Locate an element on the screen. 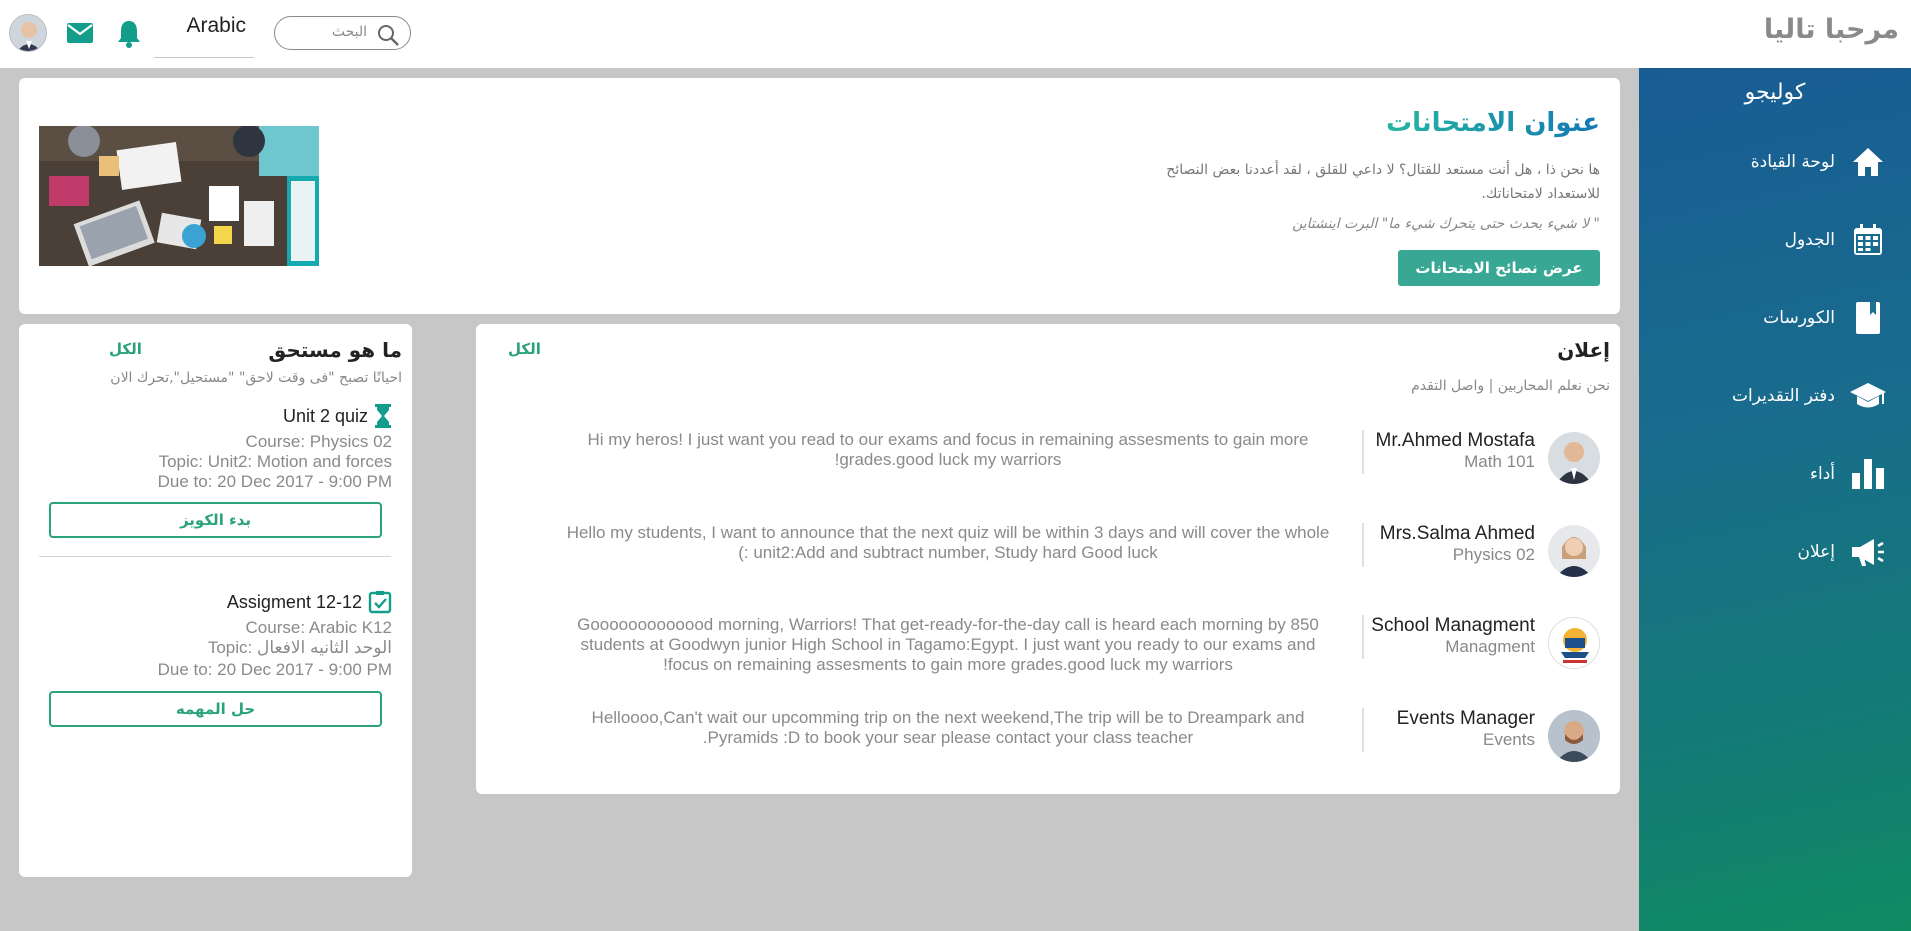  sidebar-item-label: أداء is located at coordinates (1822, 474).